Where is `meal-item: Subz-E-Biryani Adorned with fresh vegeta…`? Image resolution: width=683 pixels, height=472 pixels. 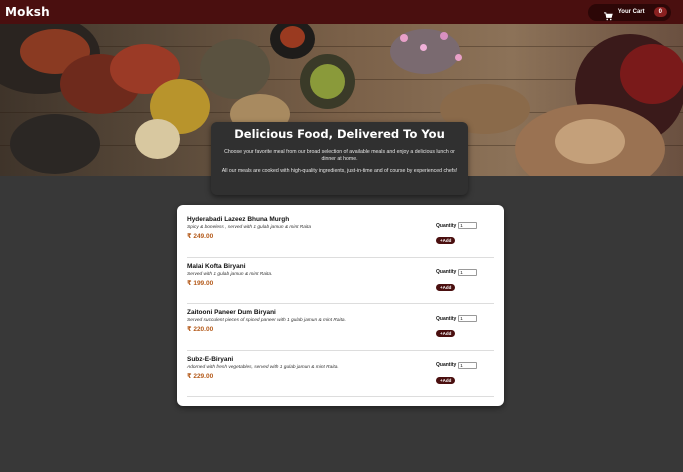
meal-item: Subz-E-Biryani Adorned with fresh vegeta… is located at coordinates (340, 374).